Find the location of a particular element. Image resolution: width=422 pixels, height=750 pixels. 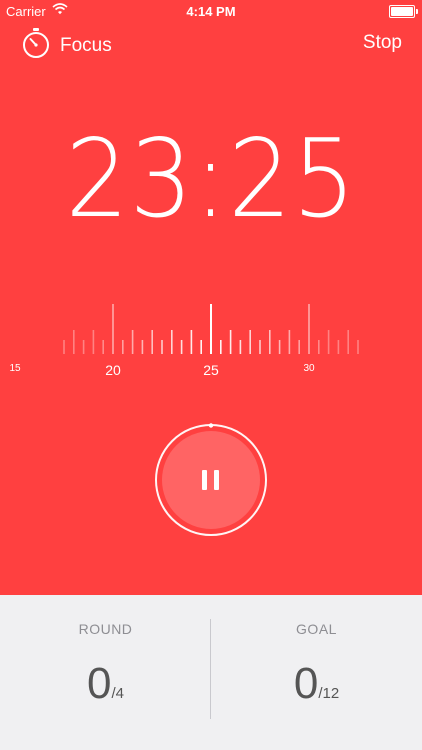

nav-title: Focus is located at coordinates (86, 45).